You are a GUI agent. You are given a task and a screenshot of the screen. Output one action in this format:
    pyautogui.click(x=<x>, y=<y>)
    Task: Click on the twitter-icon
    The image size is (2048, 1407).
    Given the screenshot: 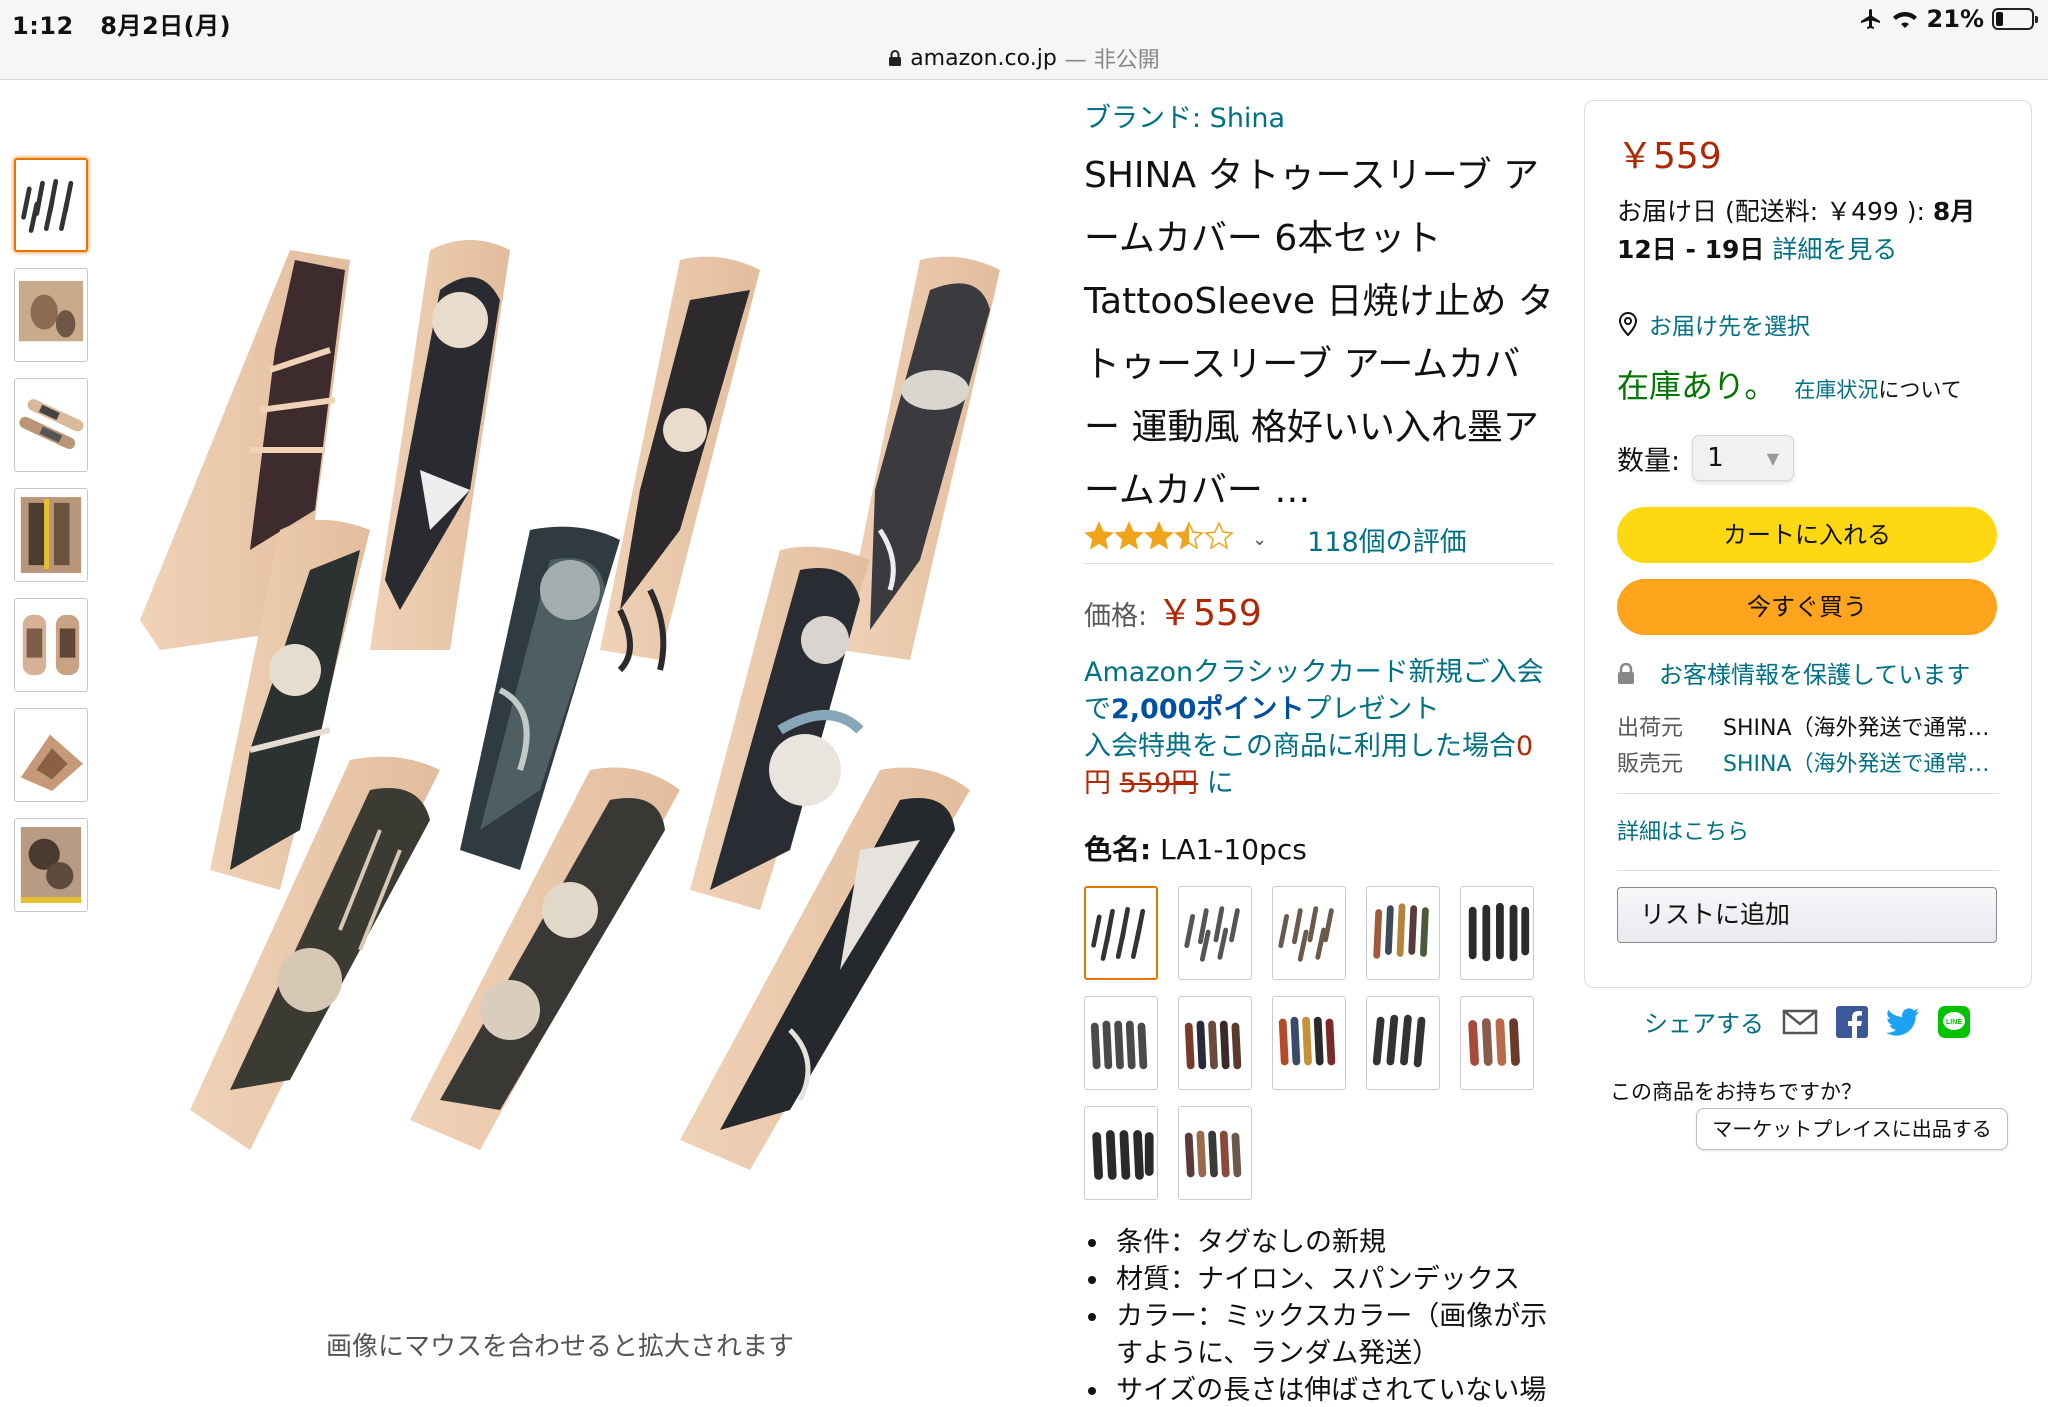 What is the action you would take?
    pyautogui.click(x=1903, y=1021)
    